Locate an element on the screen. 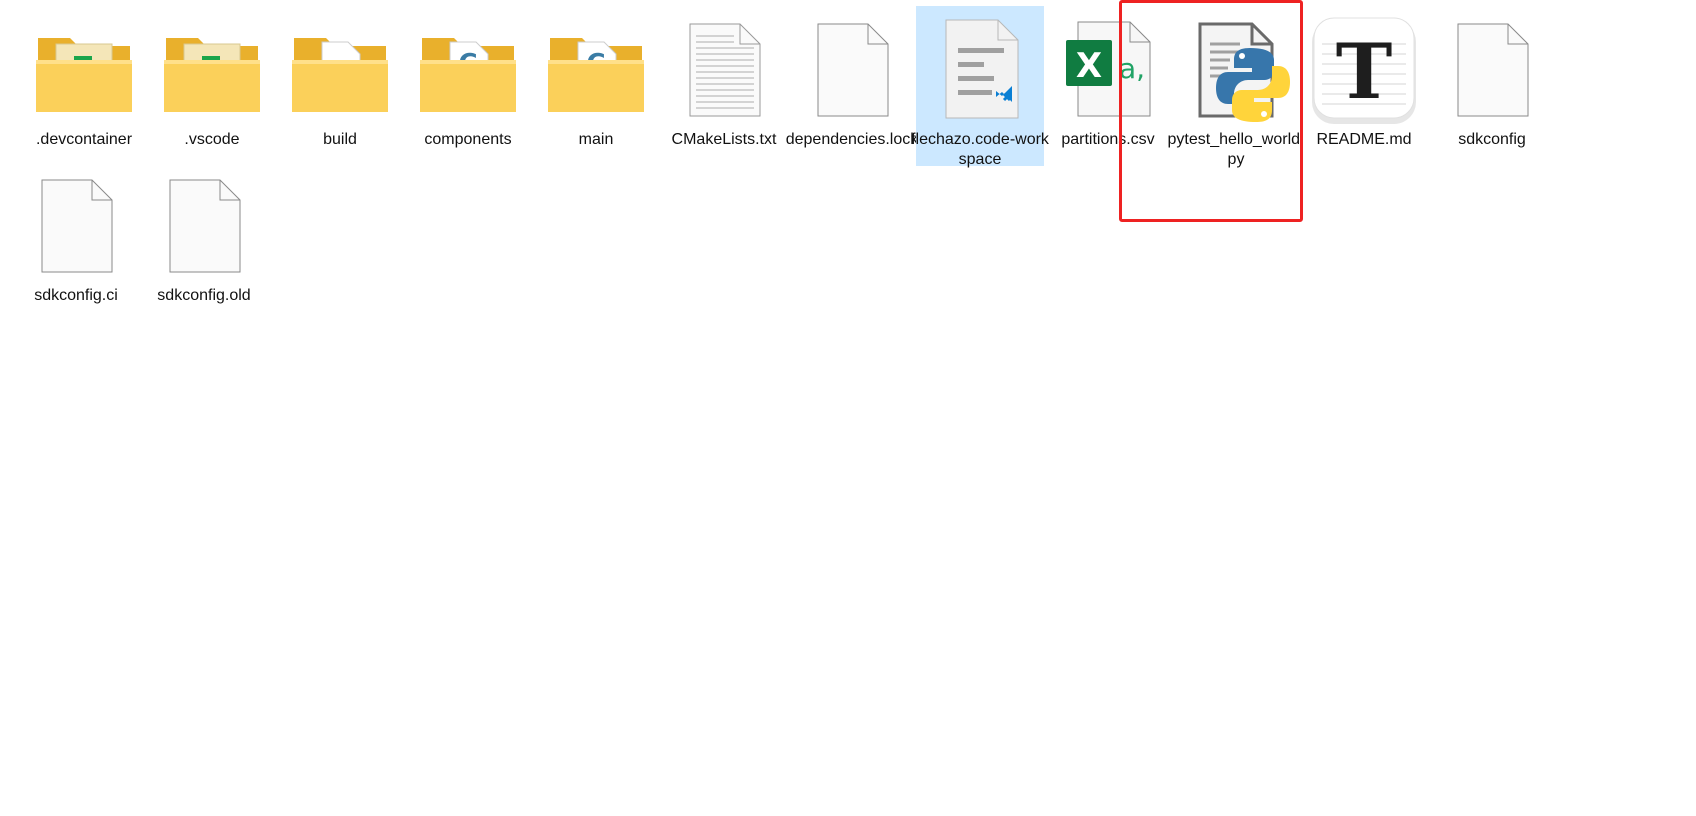 The width and height of the screenshot is (1696, 816). file-item-pytest-hello-world: pytest_hello_world.py is located at coordinates (1236, 87).